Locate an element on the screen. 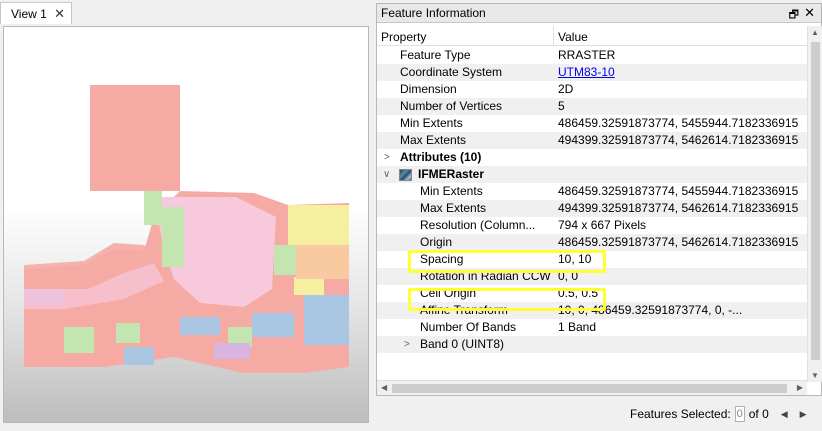 The height and width of the screenshot is (431, 822). restore-icon: 🗗 is located at coordinates (794, 15).